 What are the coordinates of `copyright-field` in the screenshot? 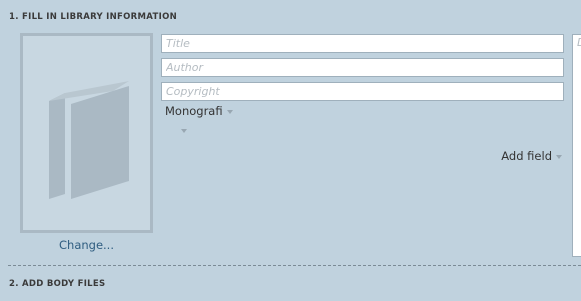 It's located at (362, 91).